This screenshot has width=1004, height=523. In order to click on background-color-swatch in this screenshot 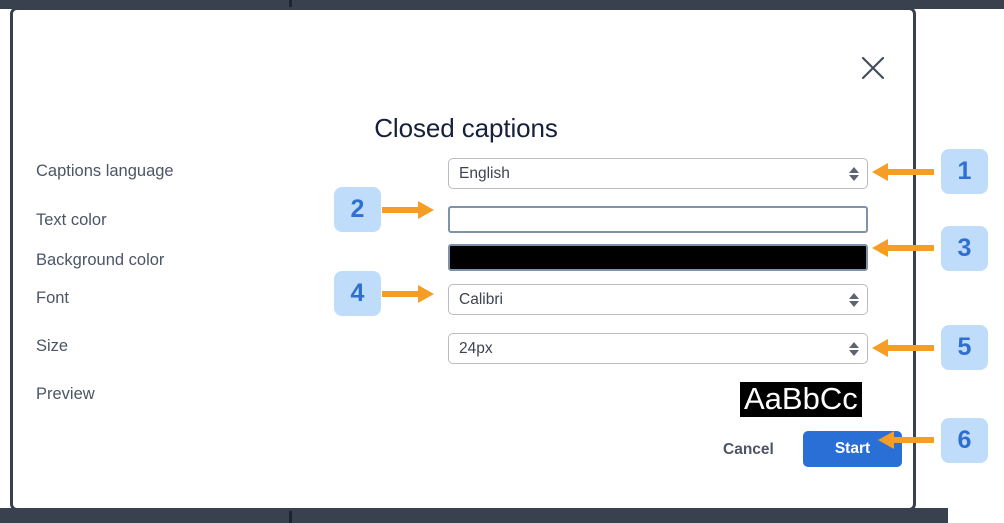, I will do `click(658, 257)`.